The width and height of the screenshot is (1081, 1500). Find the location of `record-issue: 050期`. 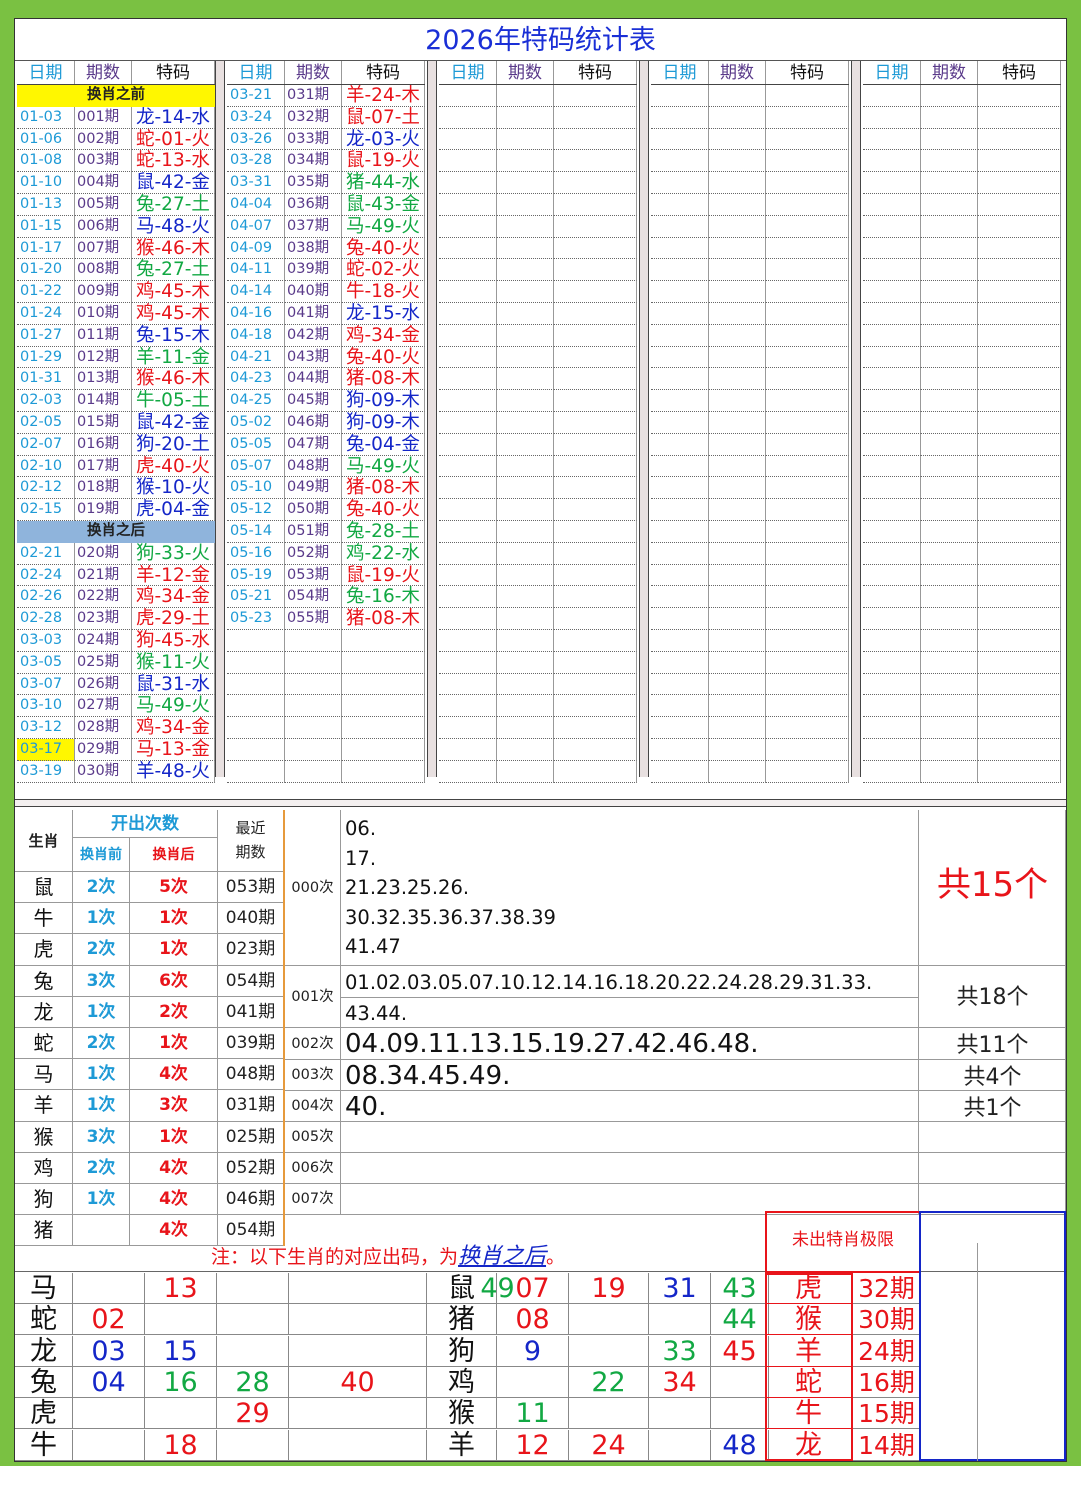

record-issue: 050期 is located at coordinates (313, 510).